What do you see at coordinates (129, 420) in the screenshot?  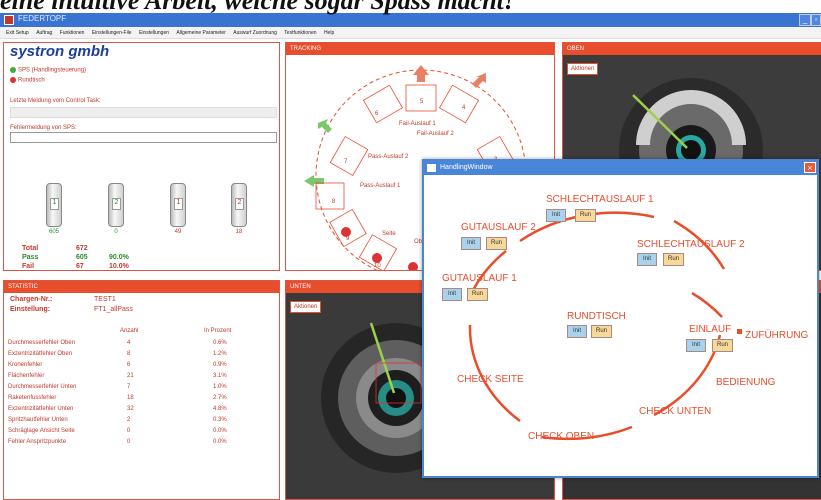 I see `stat-row-count: 2` at bounding box center [129, 420].